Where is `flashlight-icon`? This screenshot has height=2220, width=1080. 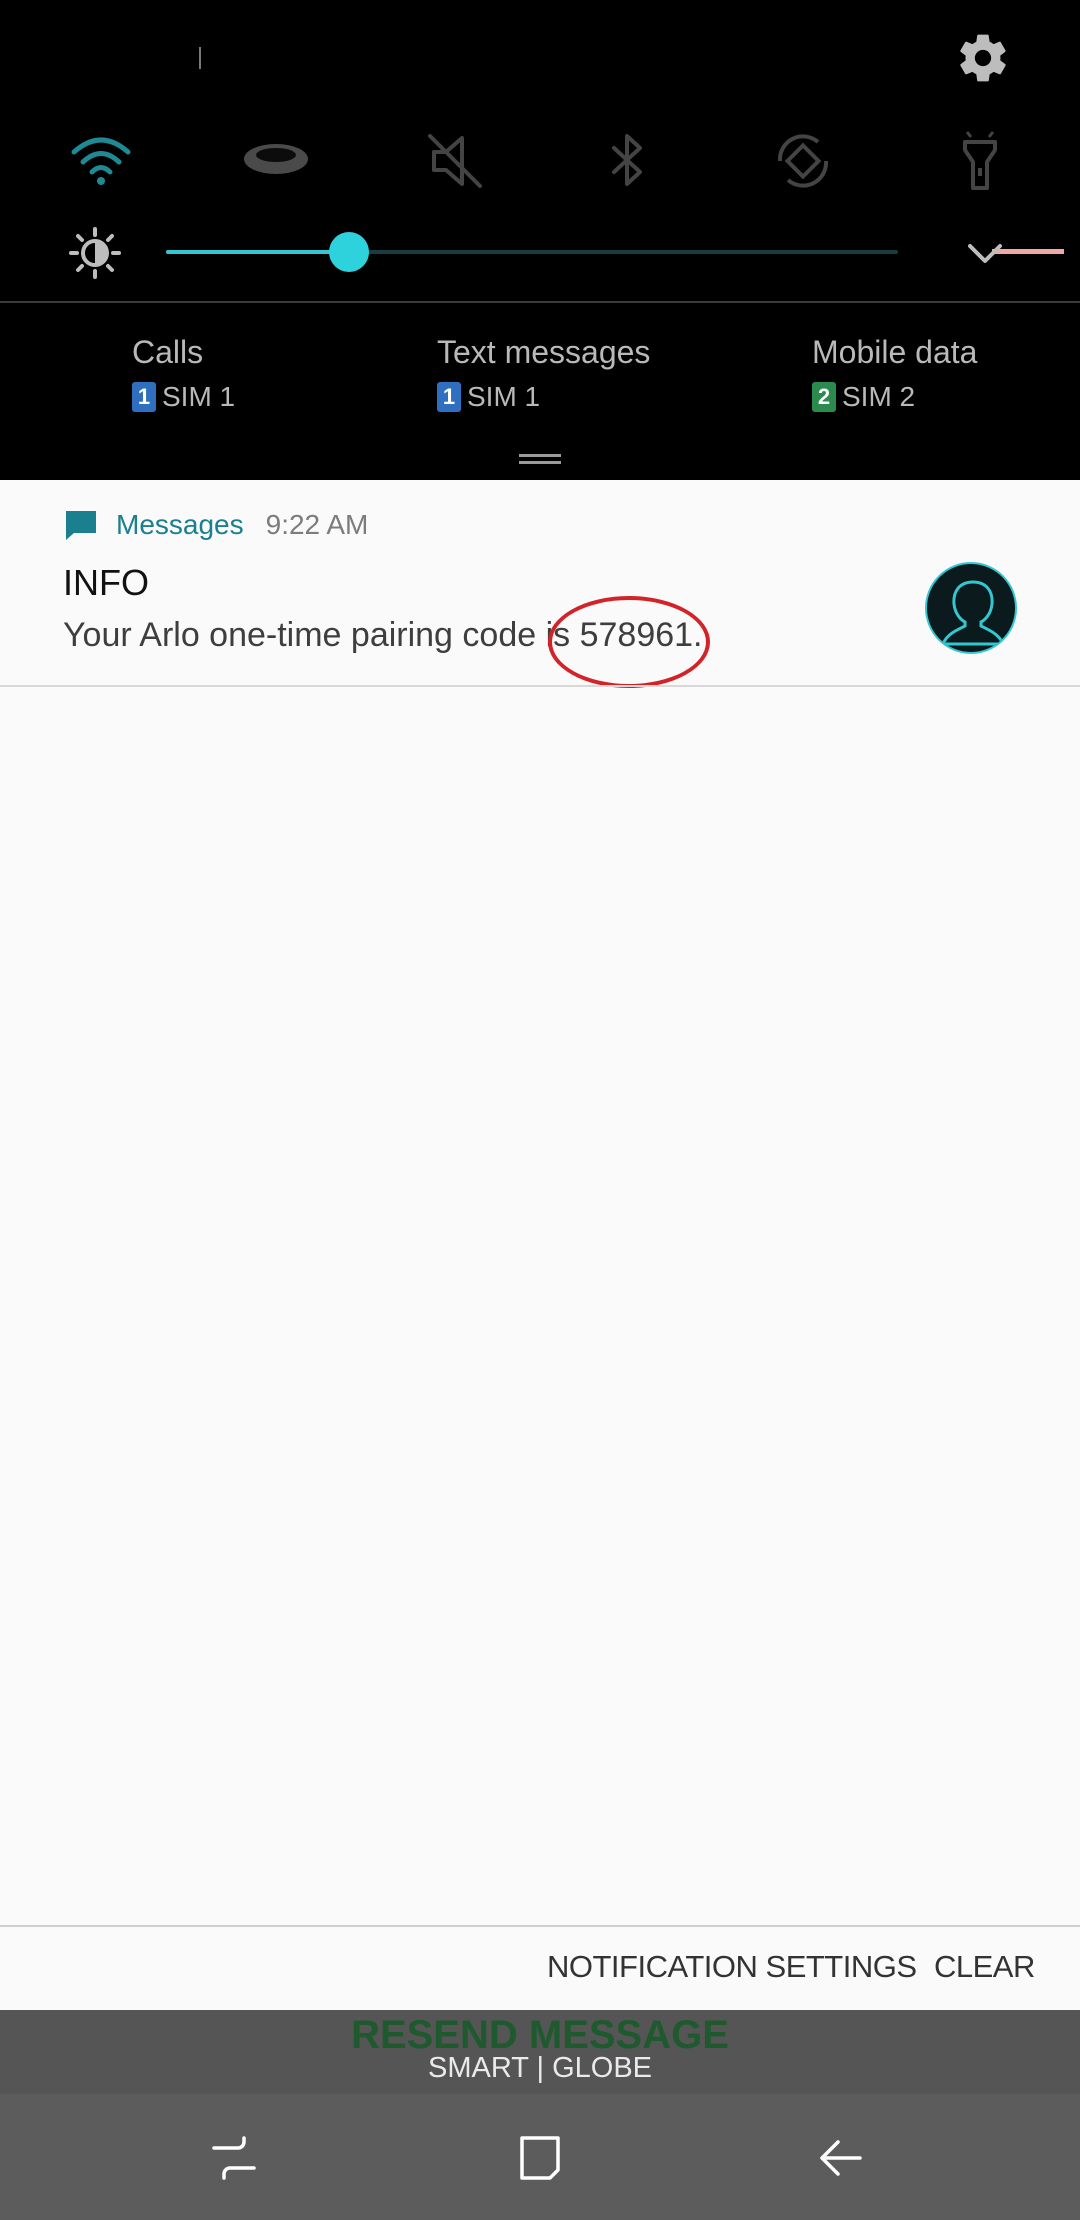
flashlight-icon is located at coordinates (980, 161).